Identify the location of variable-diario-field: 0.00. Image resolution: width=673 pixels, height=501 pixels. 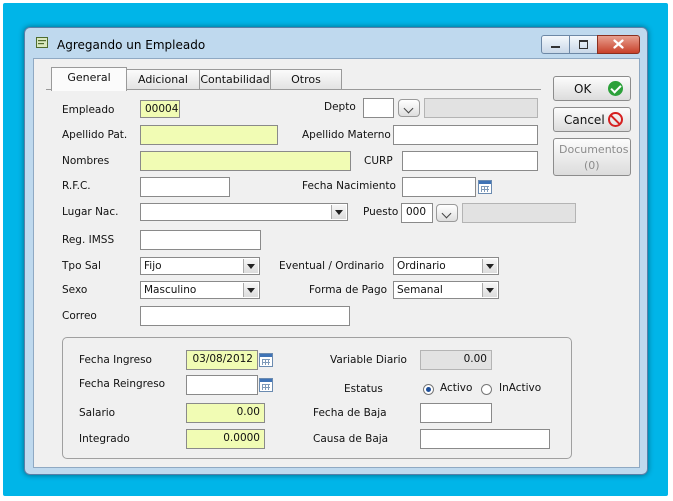
(456, 360).